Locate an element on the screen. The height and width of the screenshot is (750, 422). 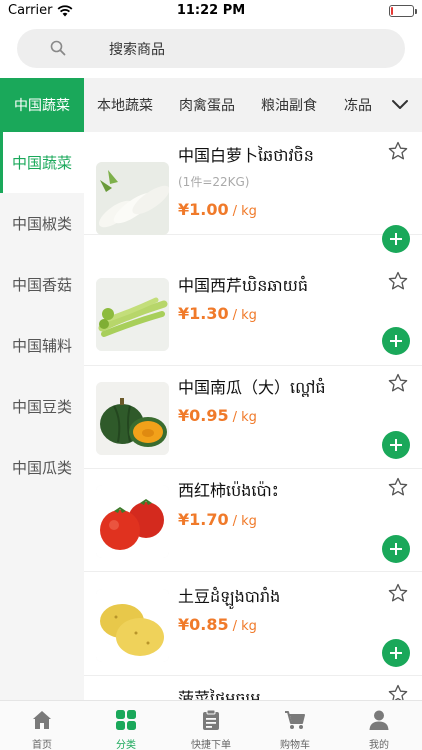
product-name: 中国白萝卜ឆៃថាវចិន is located at coordinates (246, 155).